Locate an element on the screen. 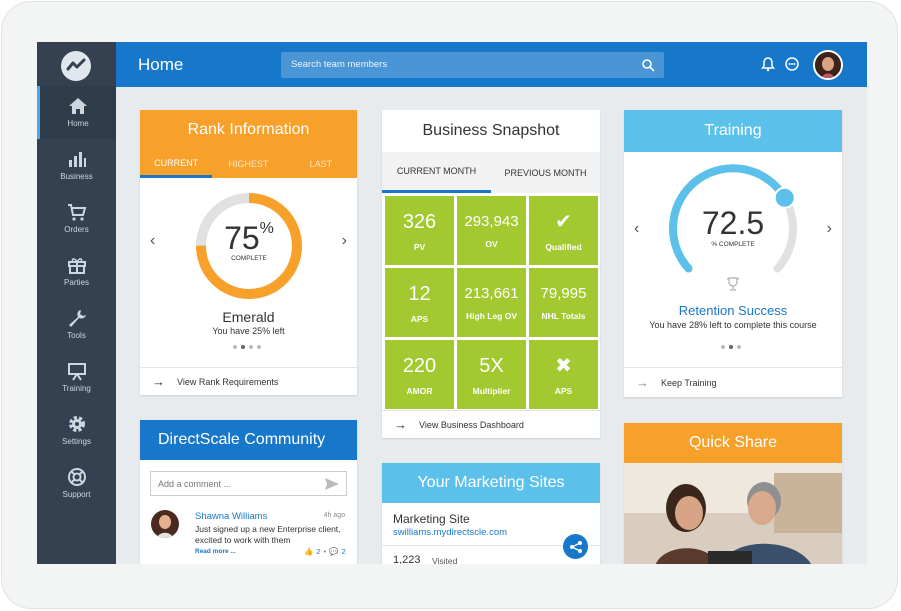  tab-last: LAST is located at coordinates (321, 164).